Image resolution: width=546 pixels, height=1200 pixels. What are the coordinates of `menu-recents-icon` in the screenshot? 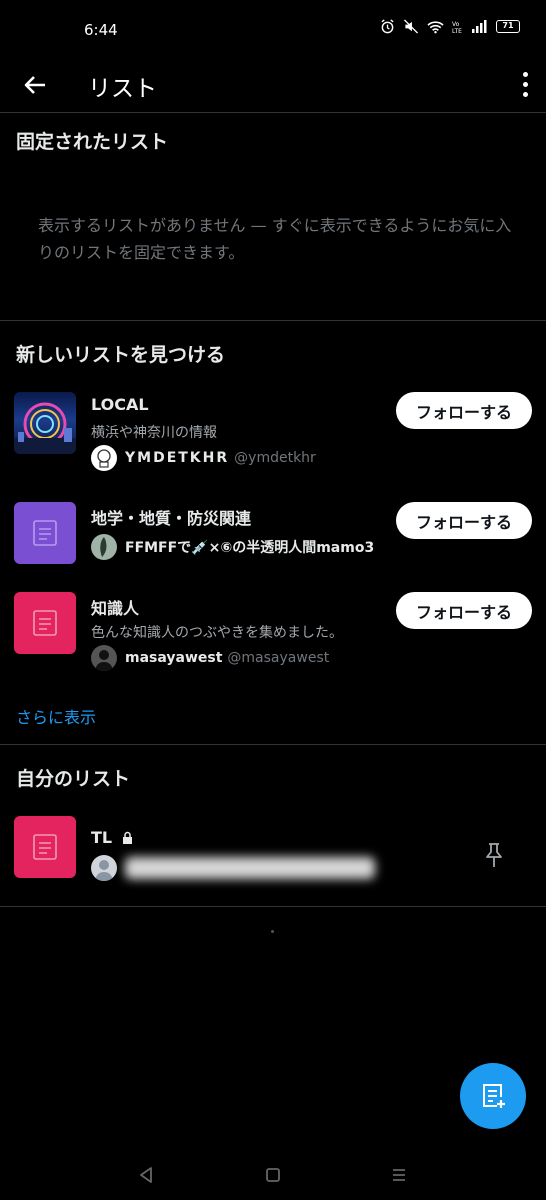 It's located at (399, 1175).